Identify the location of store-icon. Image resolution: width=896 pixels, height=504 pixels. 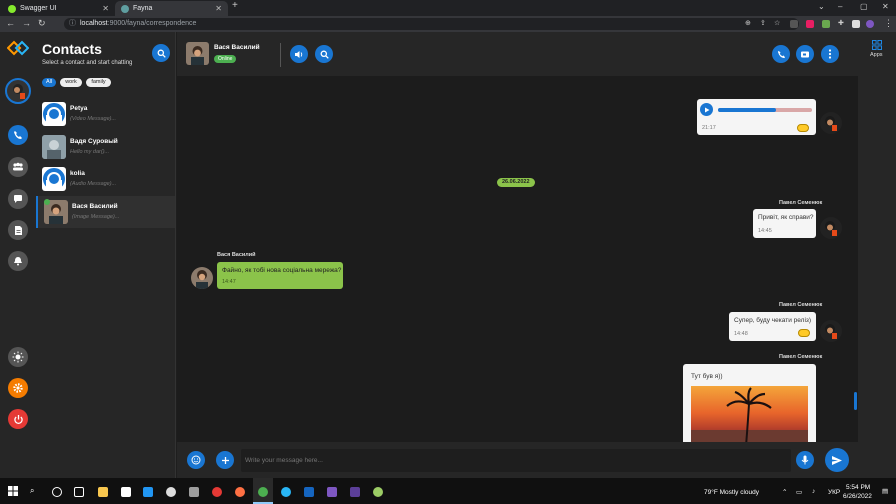
(126, 492).